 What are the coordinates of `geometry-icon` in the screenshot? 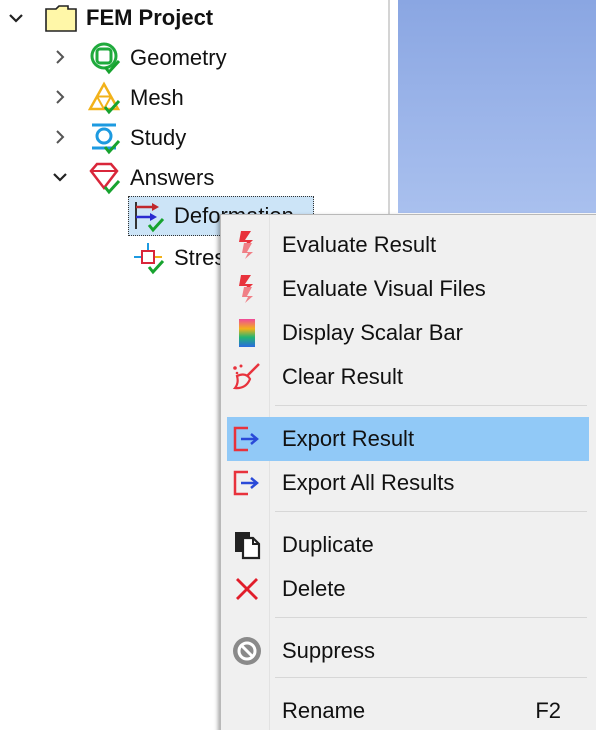 It's located at (105, 58).